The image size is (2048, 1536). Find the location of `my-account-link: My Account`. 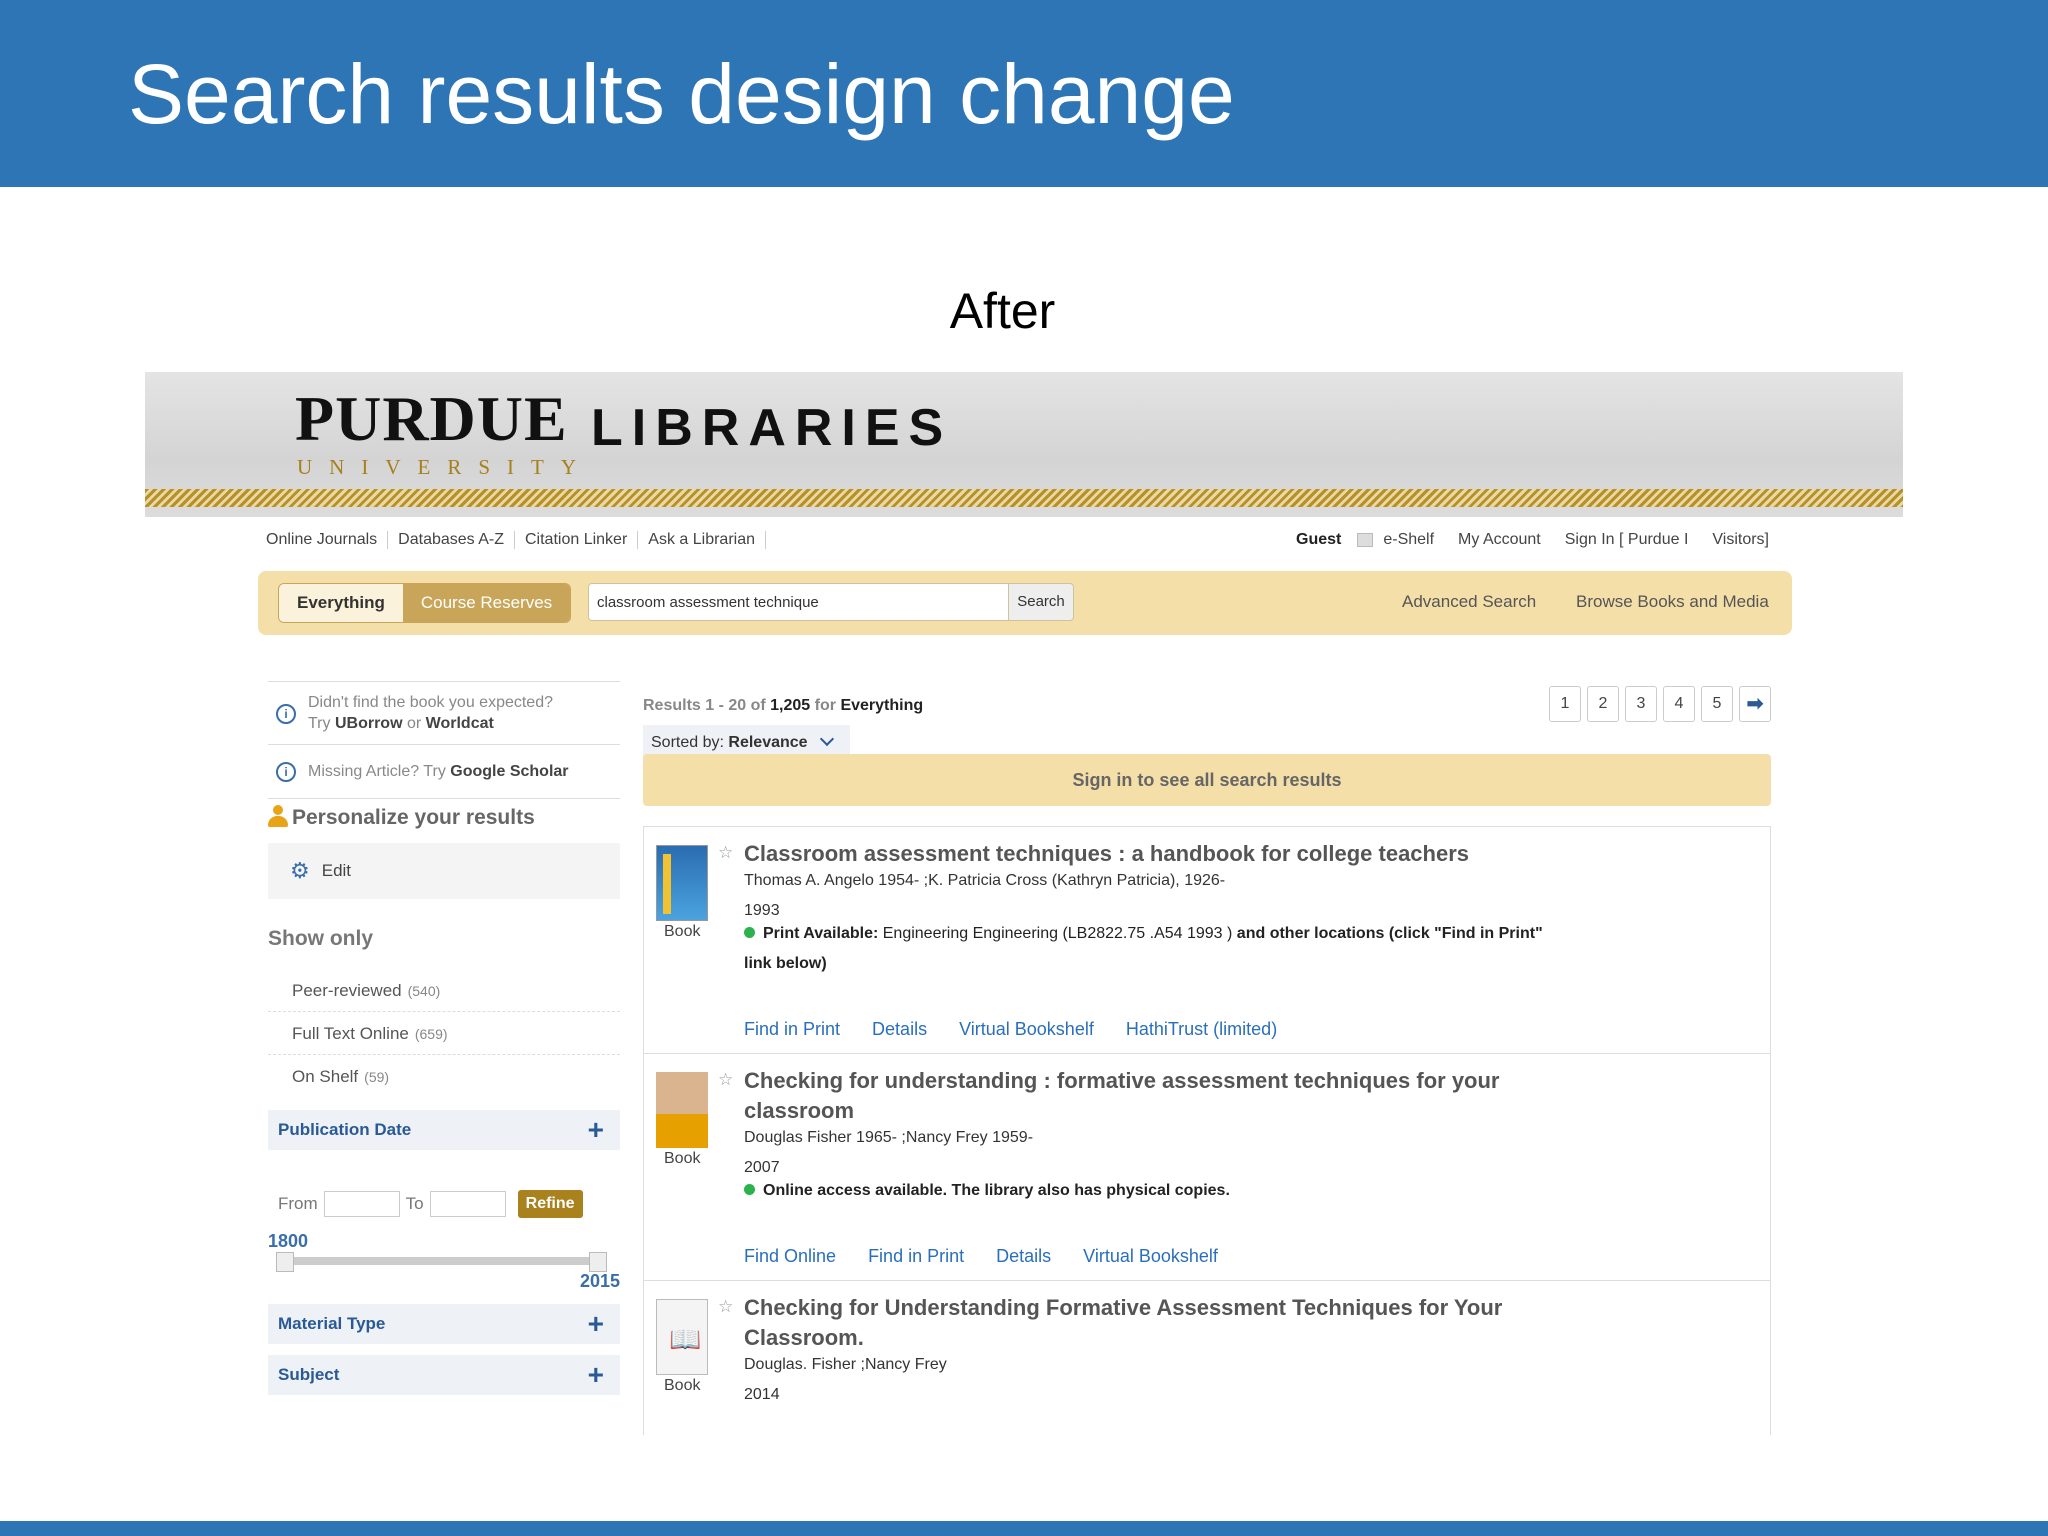

my-account-link: My Account is located at coordinates (1499, 540).